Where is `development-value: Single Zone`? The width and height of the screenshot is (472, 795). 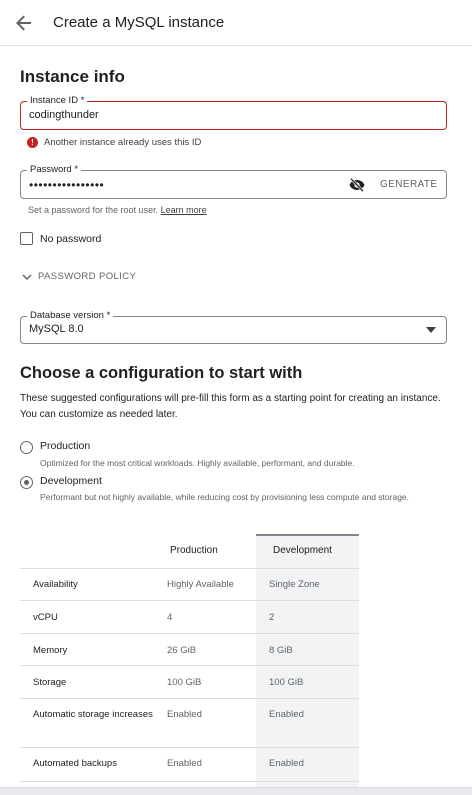 development-value: Single Zone is located at coordinates (294, 584).